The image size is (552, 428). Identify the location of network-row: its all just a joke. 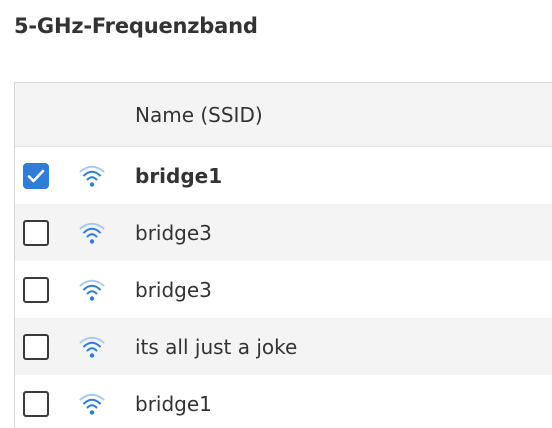
(283, 346).